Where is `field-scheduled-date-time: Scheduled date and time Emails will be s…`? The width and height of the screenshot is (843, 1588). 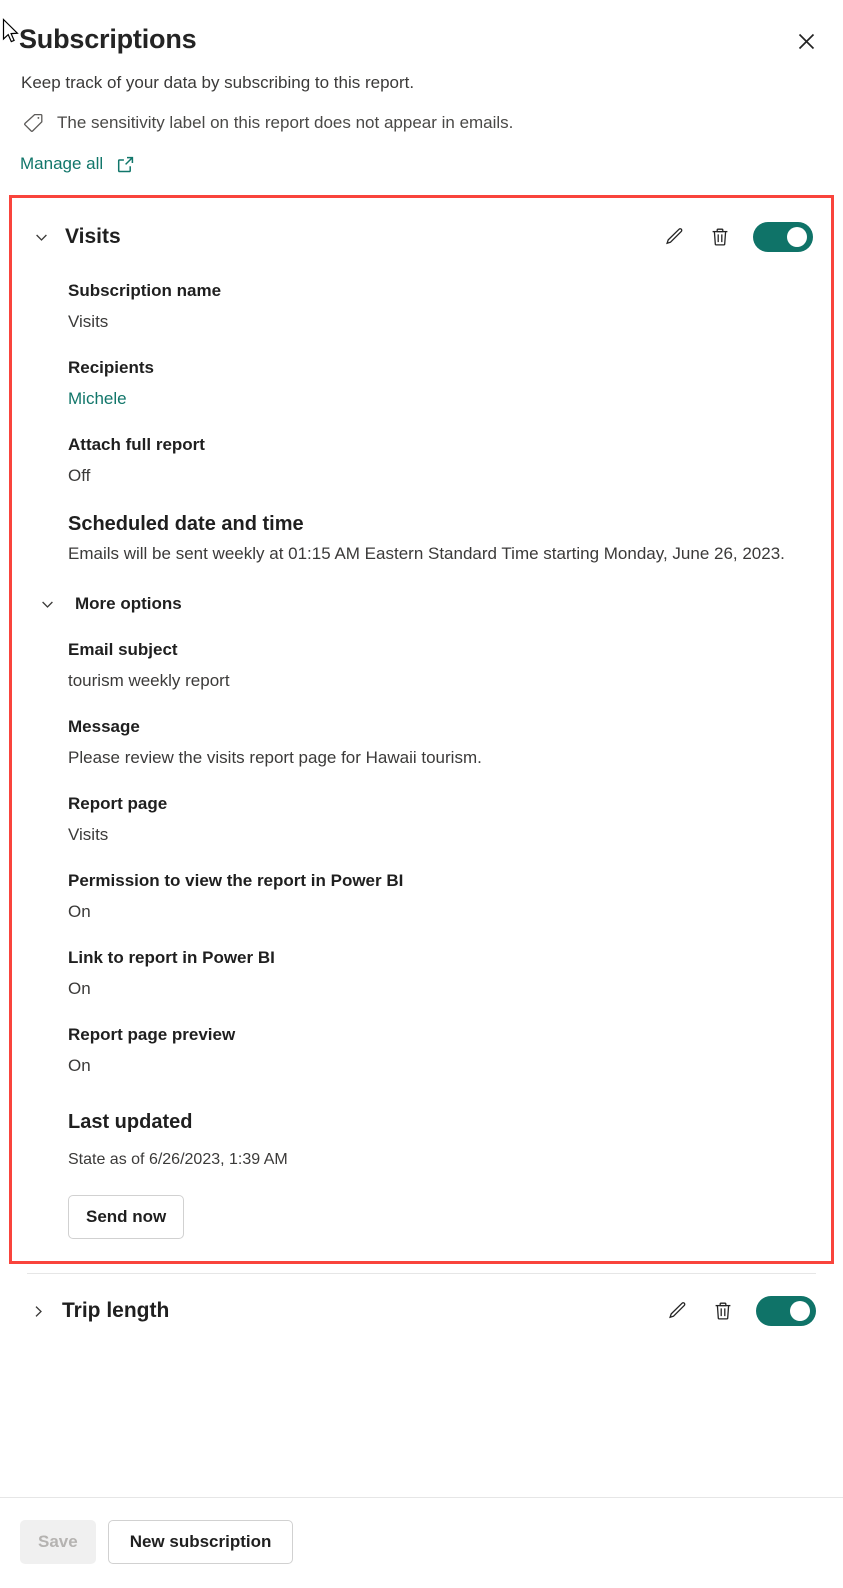 field-scheduled-date-time: Scheduled date and time Emails will be s… is located at coordinates (442, 539).